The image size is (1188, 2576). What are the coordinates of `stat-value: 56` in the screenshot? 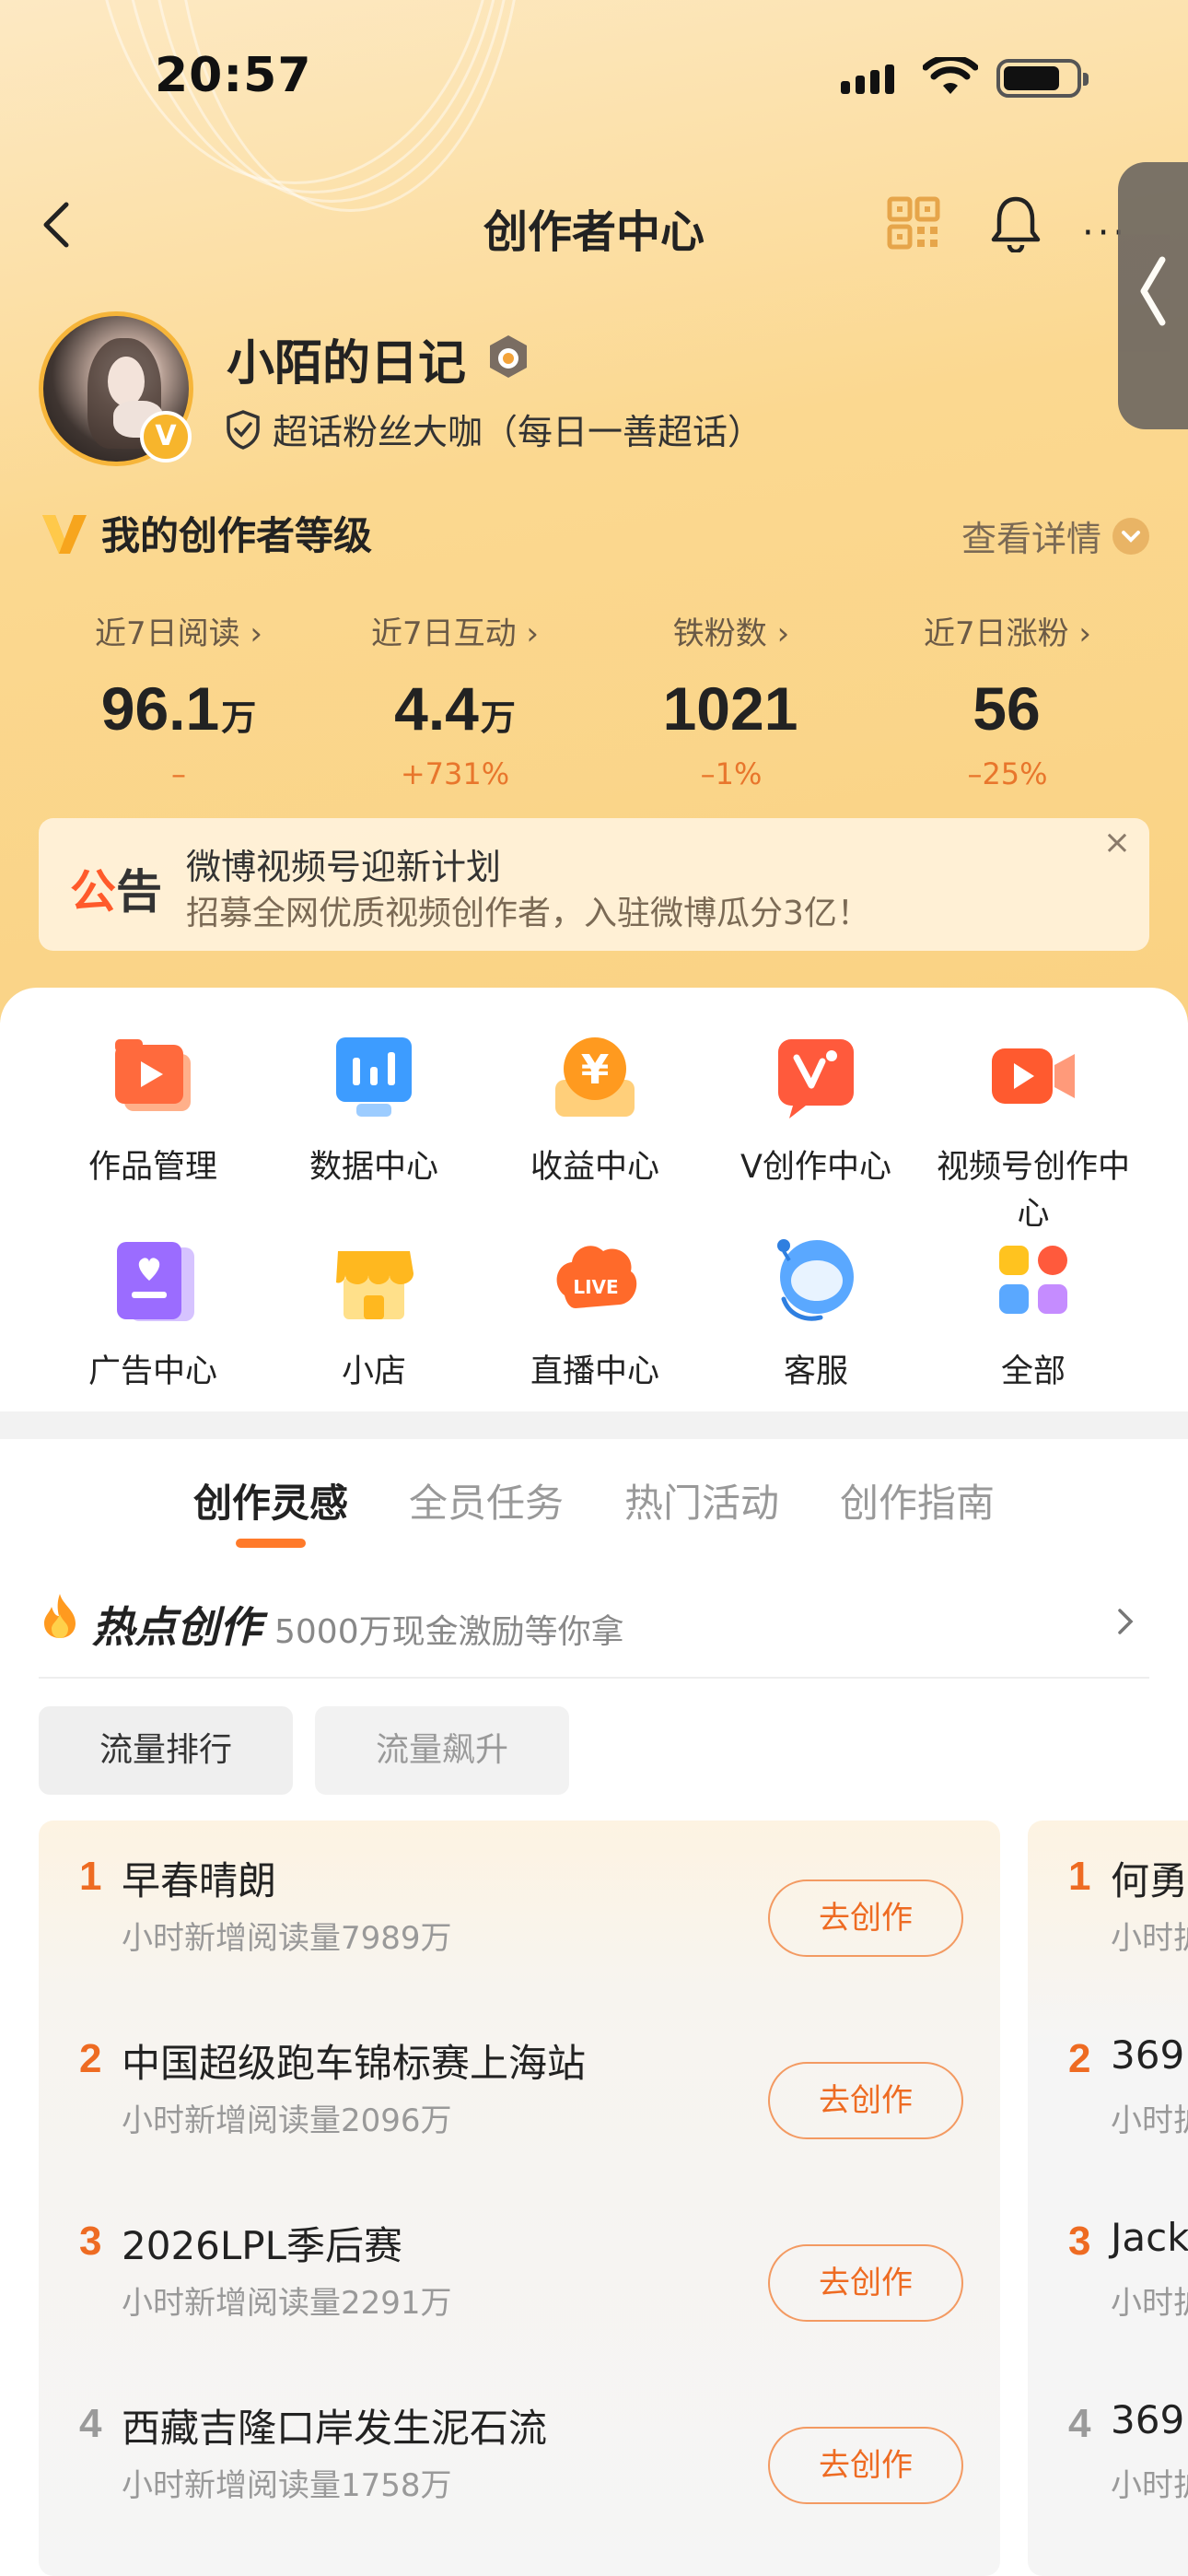 It's located at (1007, 708).